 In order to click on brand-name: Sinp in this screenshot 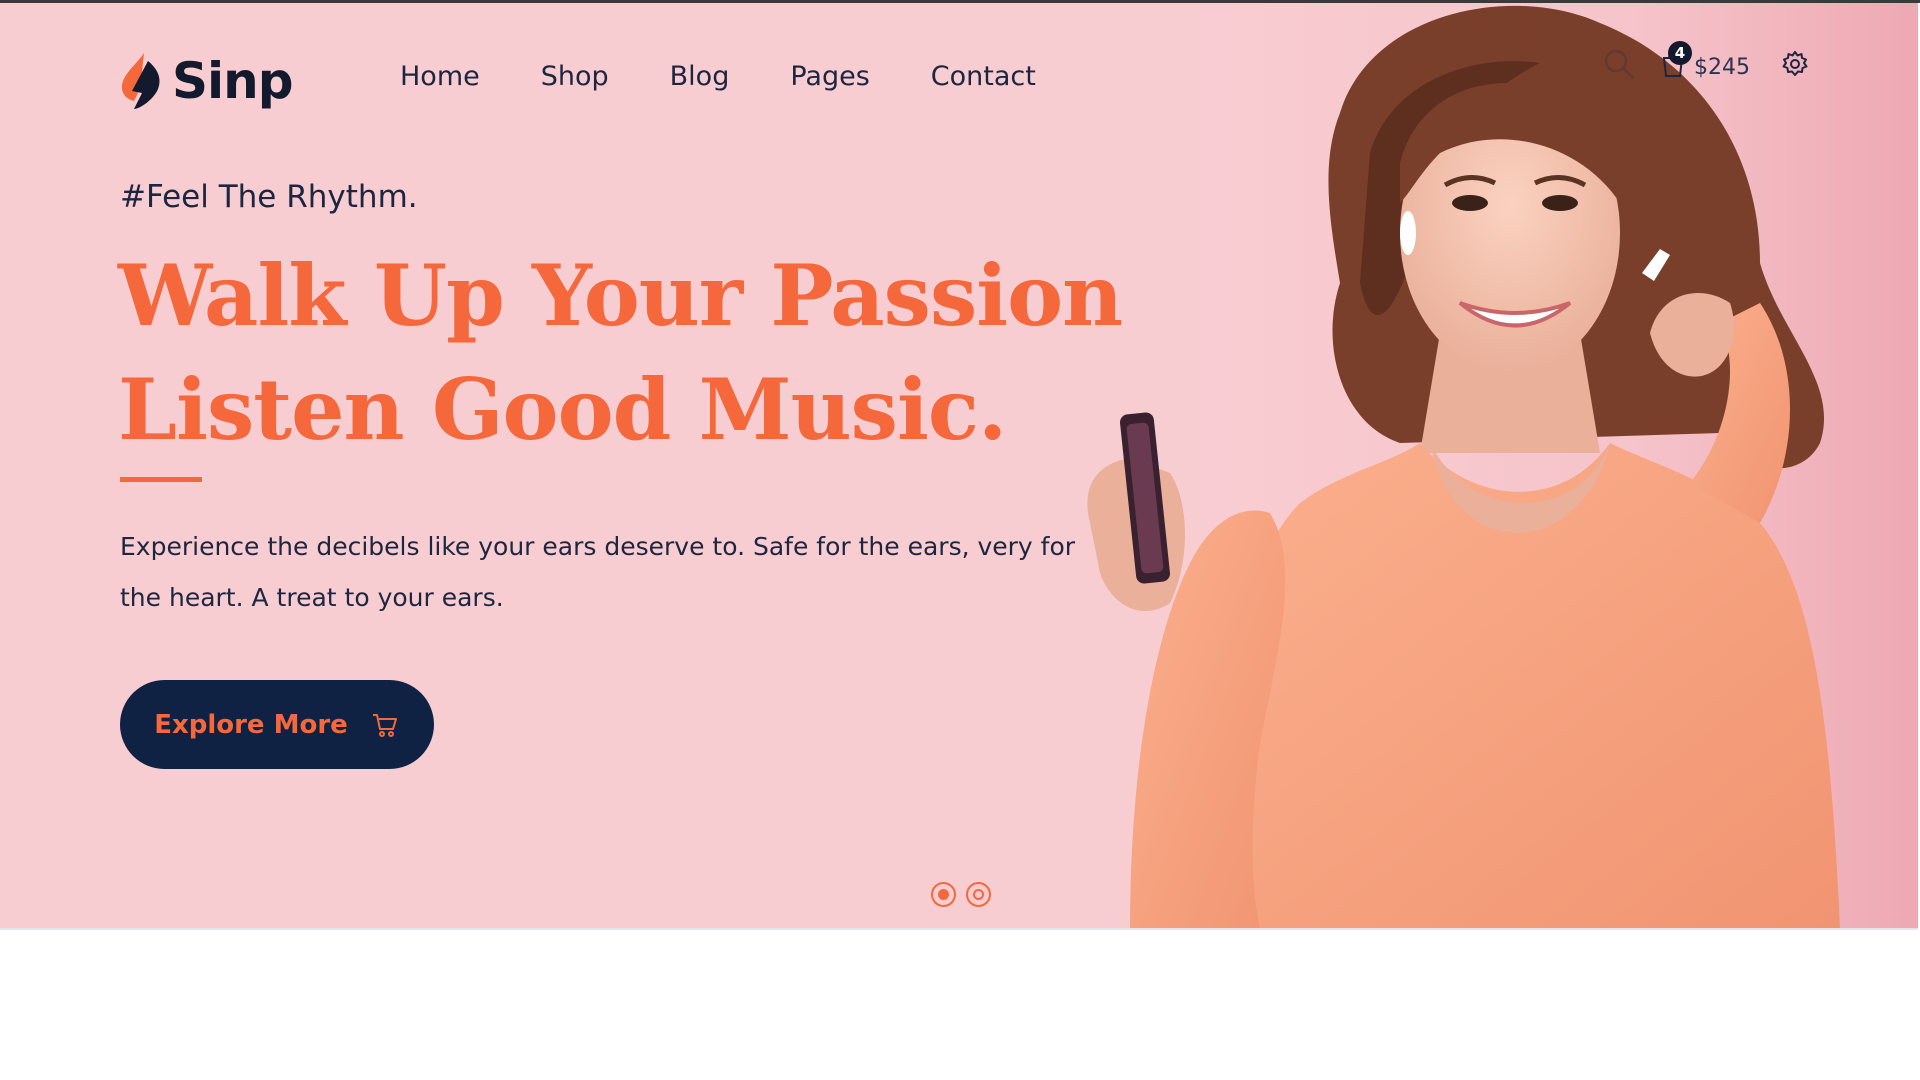, I will do `click(233, 81)`.